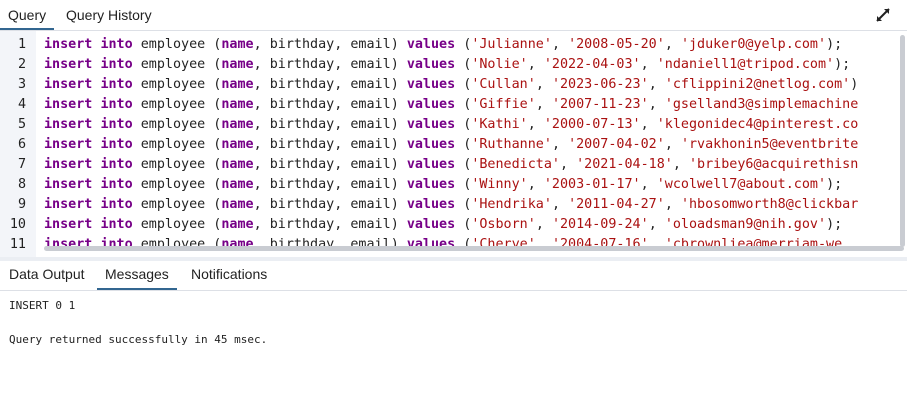 The height and width of the screenshot is (419, 907). What do you see at coordinates (21, 184) in the screenshot?
I see `line-number: 8` at bounding box center [21, 184].